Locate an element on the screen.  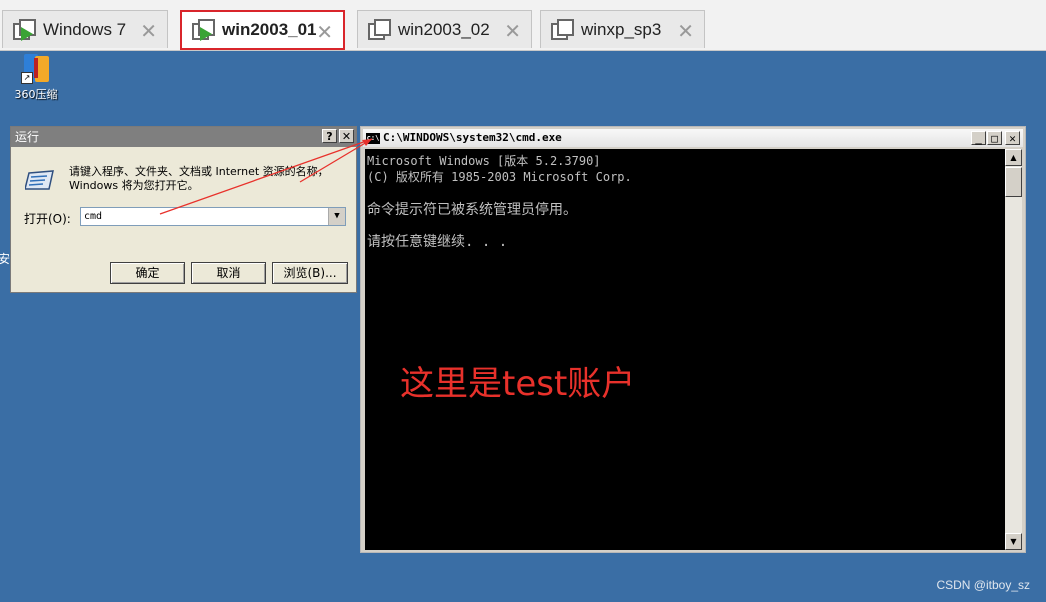
tab-win2003-02: win2003_02 ✕ is located at coordinates (444, 29).